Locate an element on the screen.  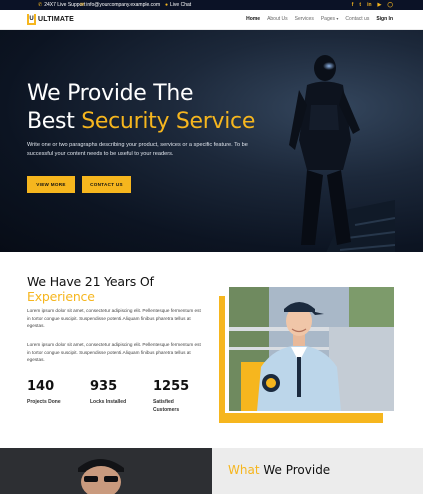
phone-icon: ✆ is located at coordinates (40, 5).